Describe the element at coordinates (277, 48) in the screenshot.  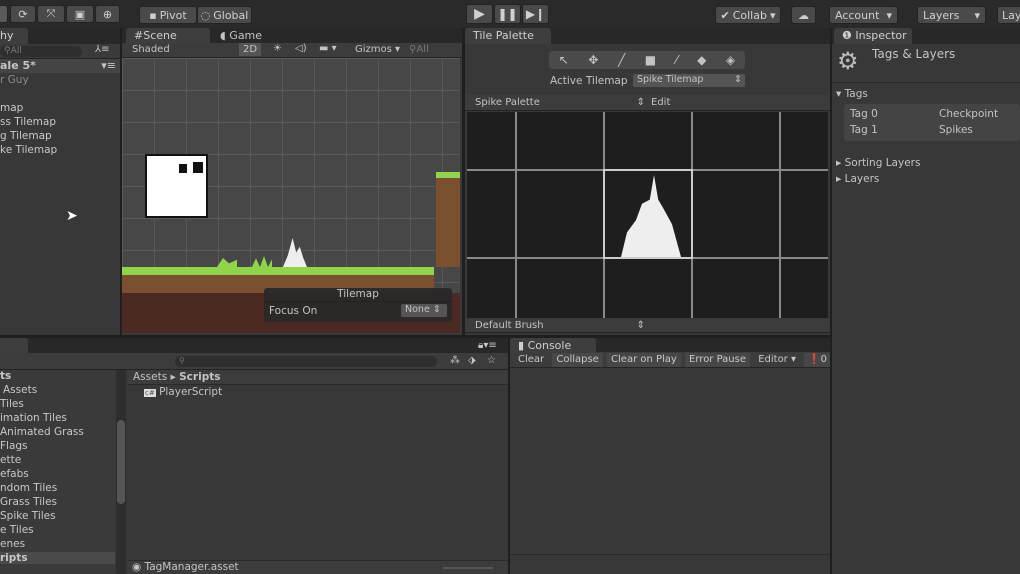
I see `lighting-icon: ☀` at that location.